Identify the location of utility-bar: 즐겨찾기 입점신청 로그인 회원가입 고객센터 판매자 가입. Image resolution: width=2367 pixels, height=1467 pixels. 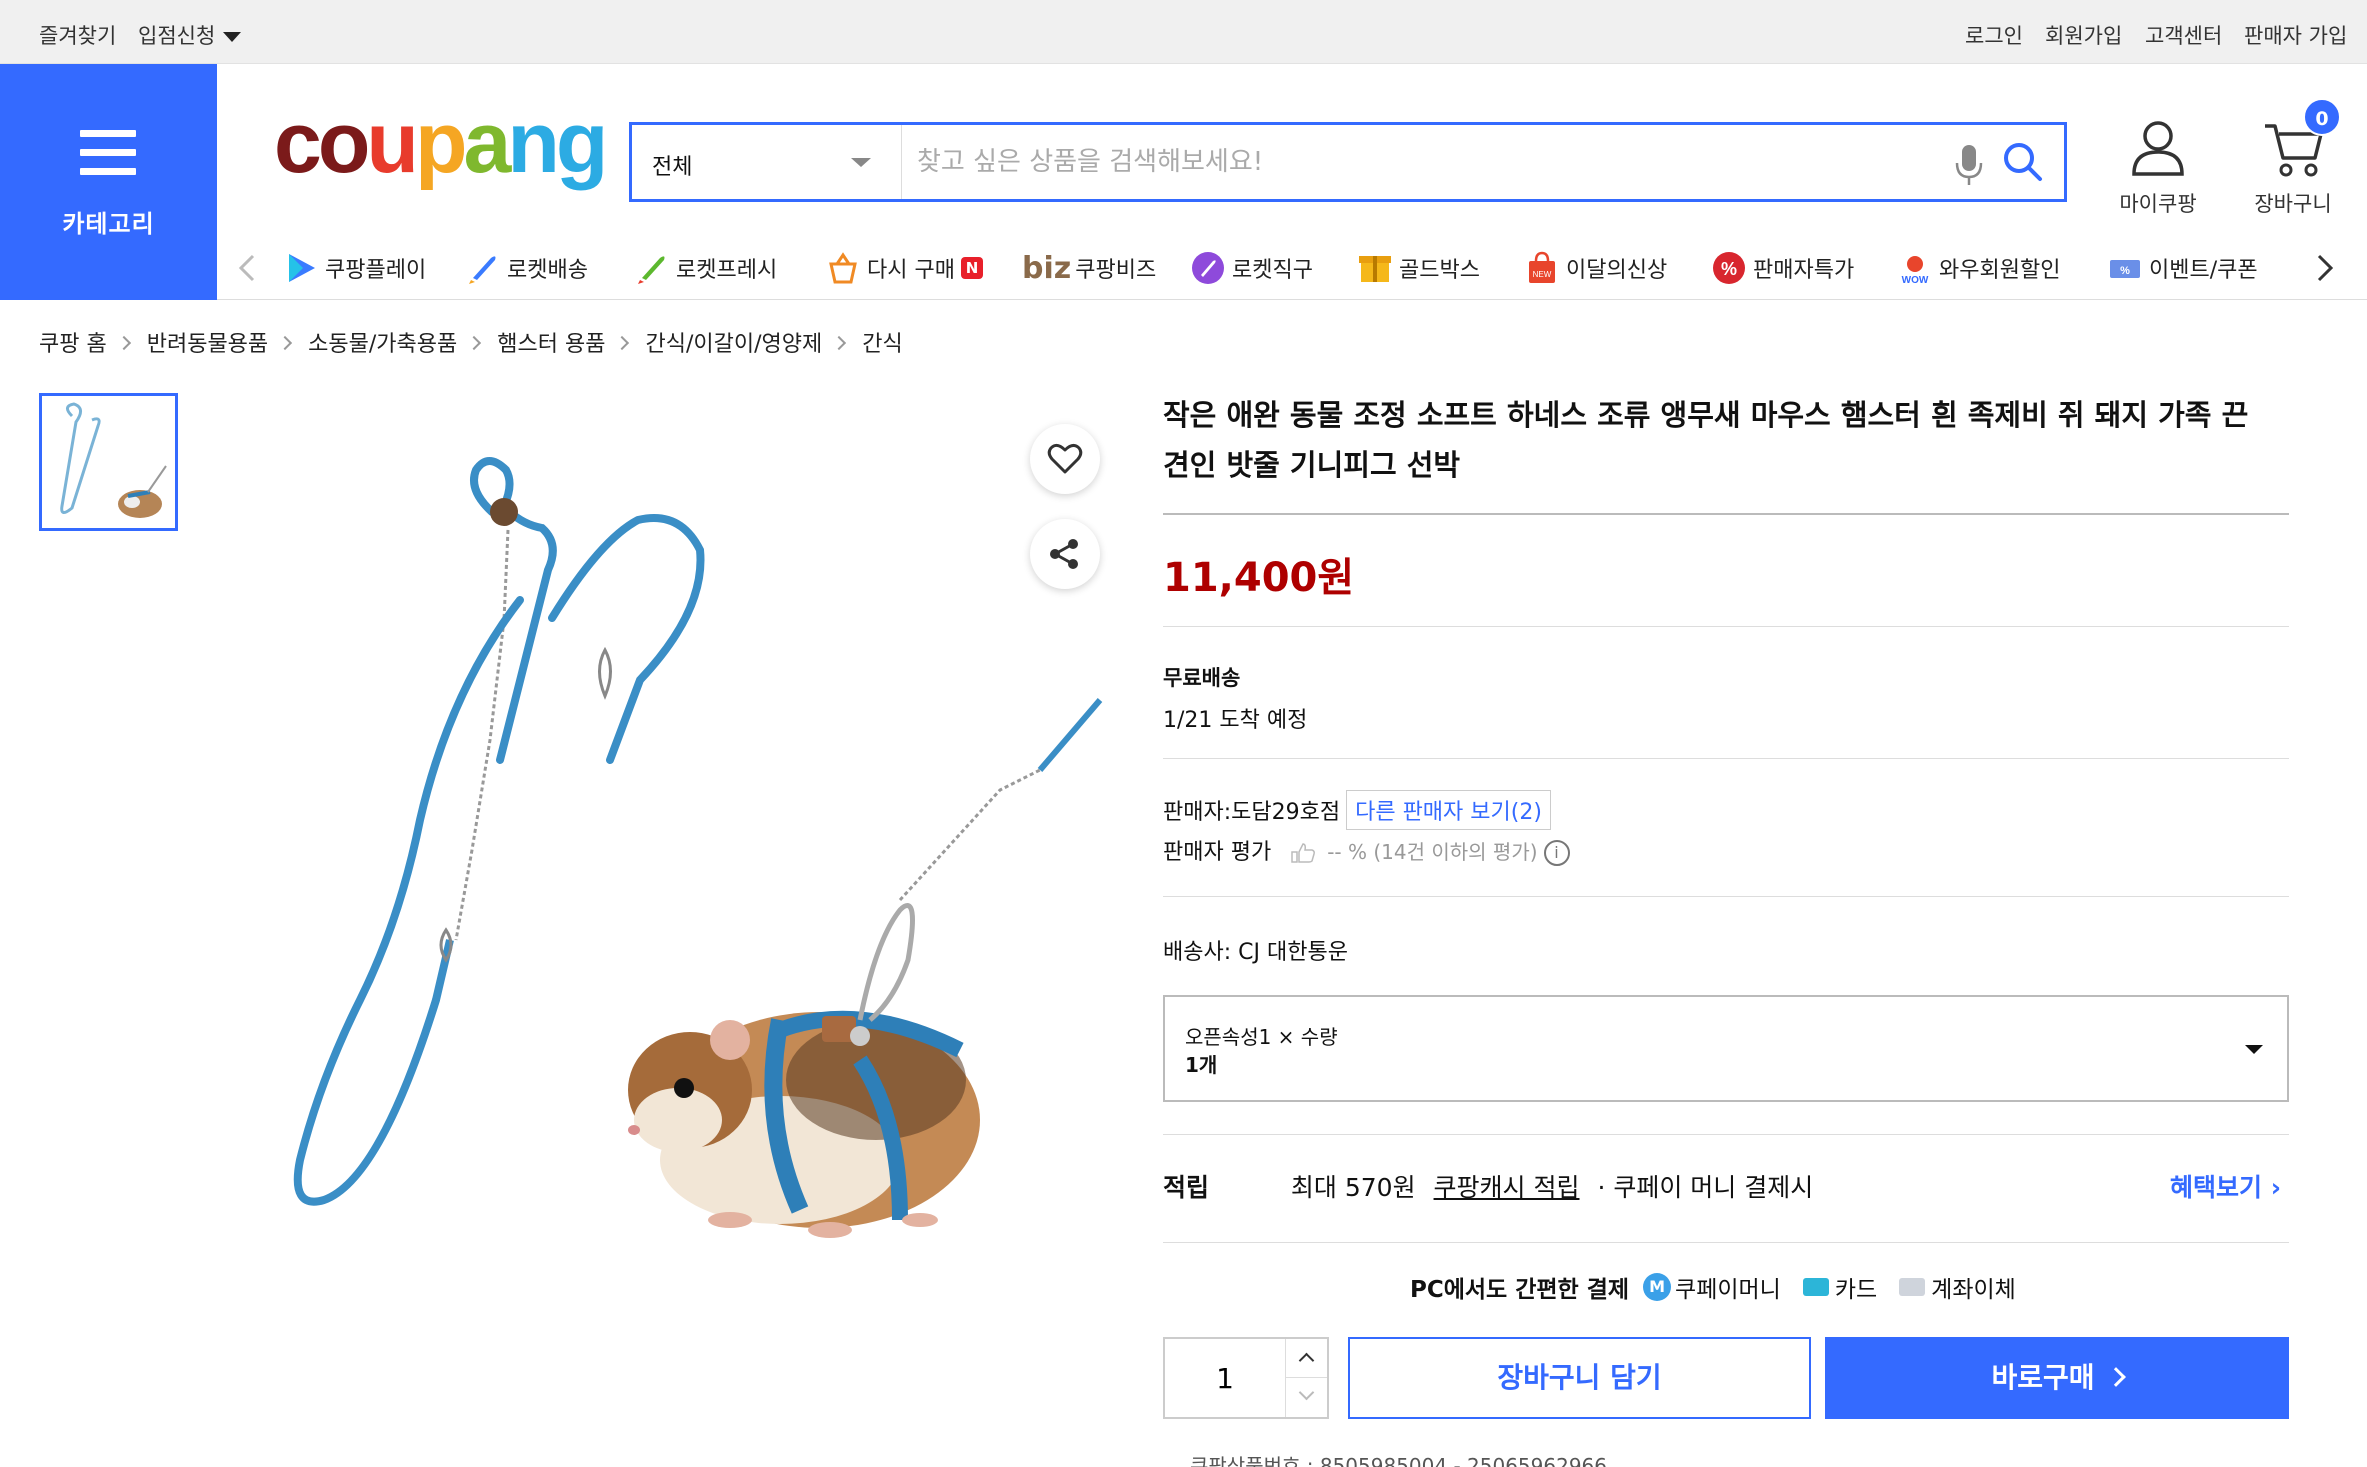
(1183, 32).